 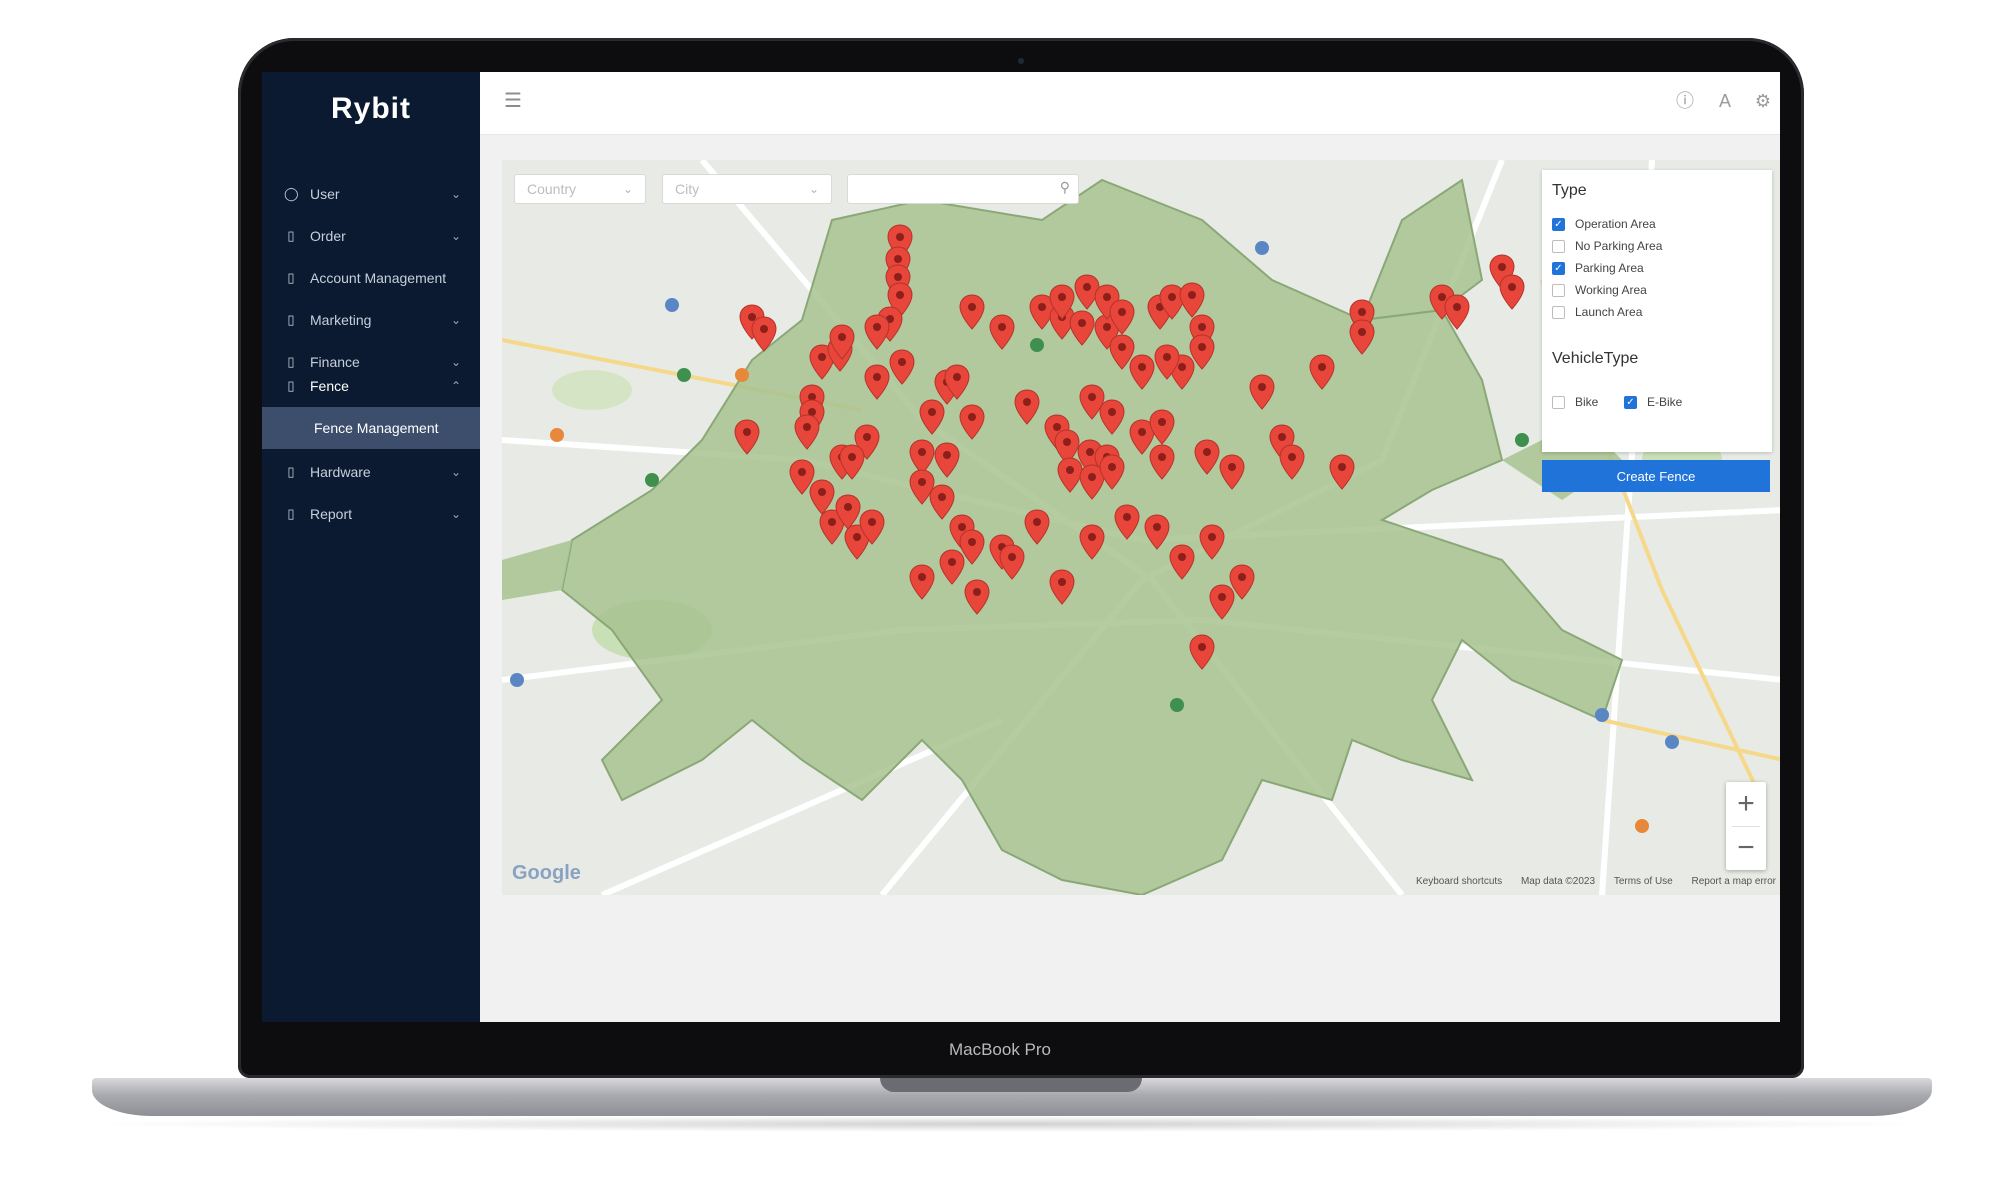 What do you see at coordinates (371, 278) in the screenshot?
I see `sidebar-item-account-management: ▯ Account Management` at bounding box center [371, 278].